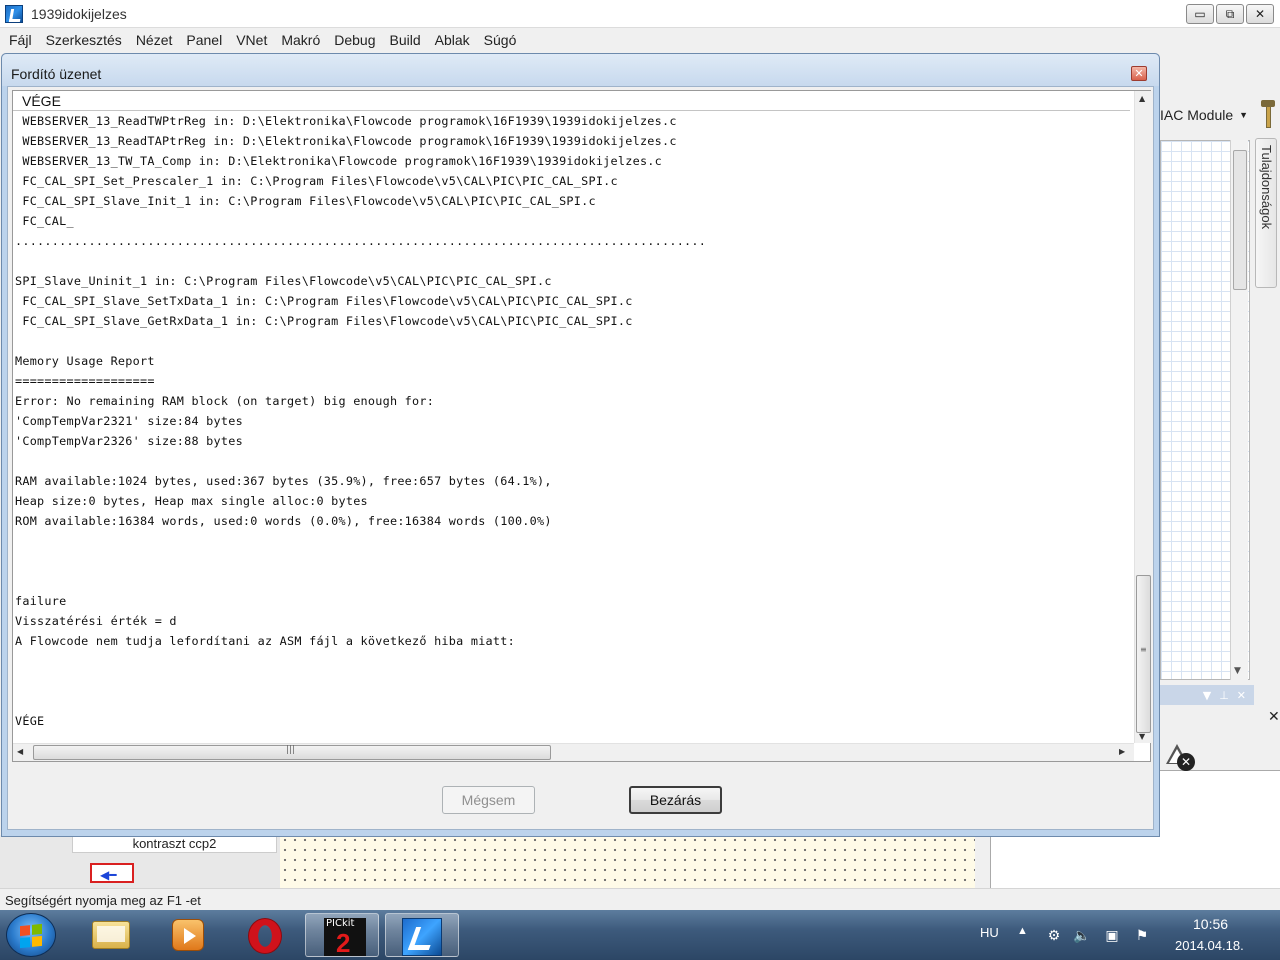 Image resolution: width=1280 pixels, height=960 pixels. What do you see at coordinates (627, 861) in the screenshot?
I see `flowchart-canvas` at bounding box center [627, 861].